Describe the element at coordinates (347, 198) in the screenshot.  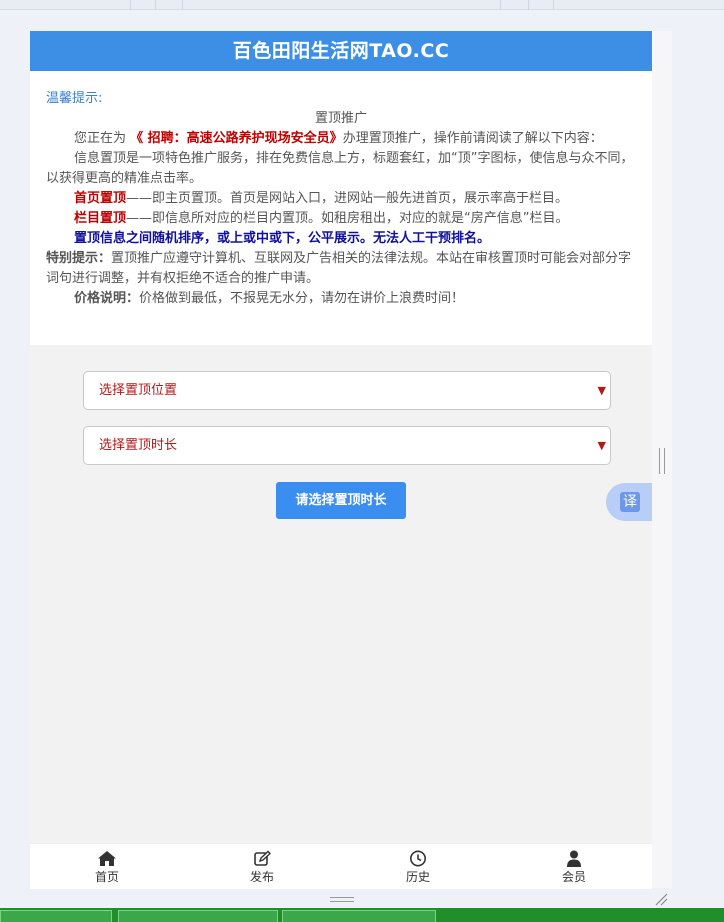
I see `home-top-text: ——即主页置顶。首页是网站入口，进网站一般先进首页，展示率高于栏目。` at that location.